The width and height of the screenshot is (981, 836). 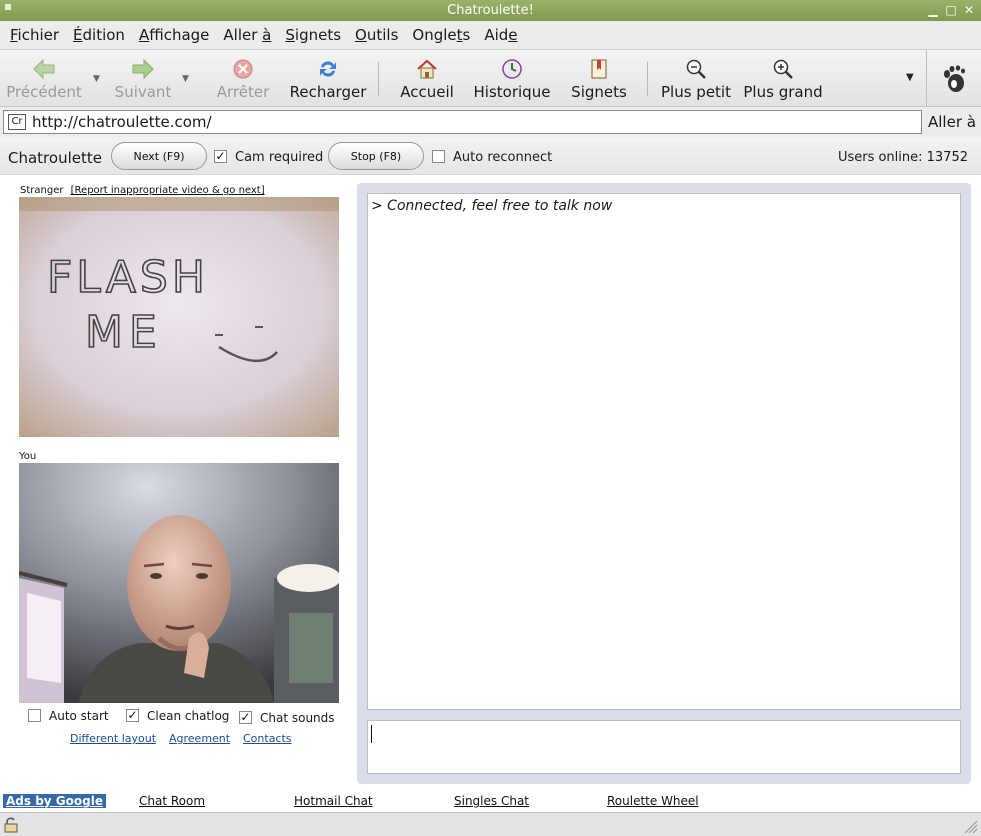 I want to click on your-video-frame, so click(x=179, y=583).